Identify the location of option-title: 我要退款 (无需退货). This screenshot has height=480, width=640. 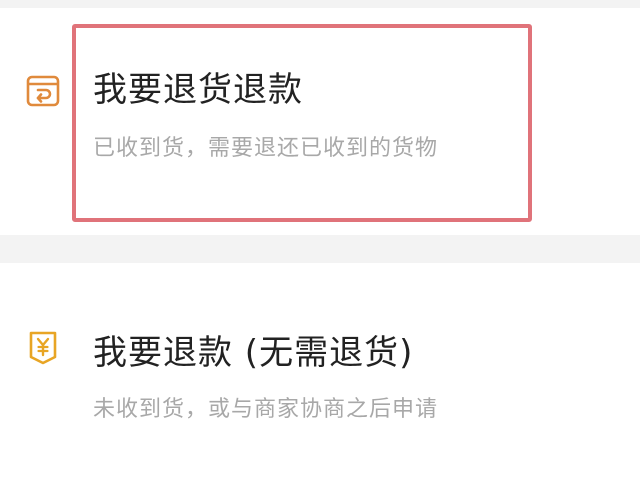
(253, 353).